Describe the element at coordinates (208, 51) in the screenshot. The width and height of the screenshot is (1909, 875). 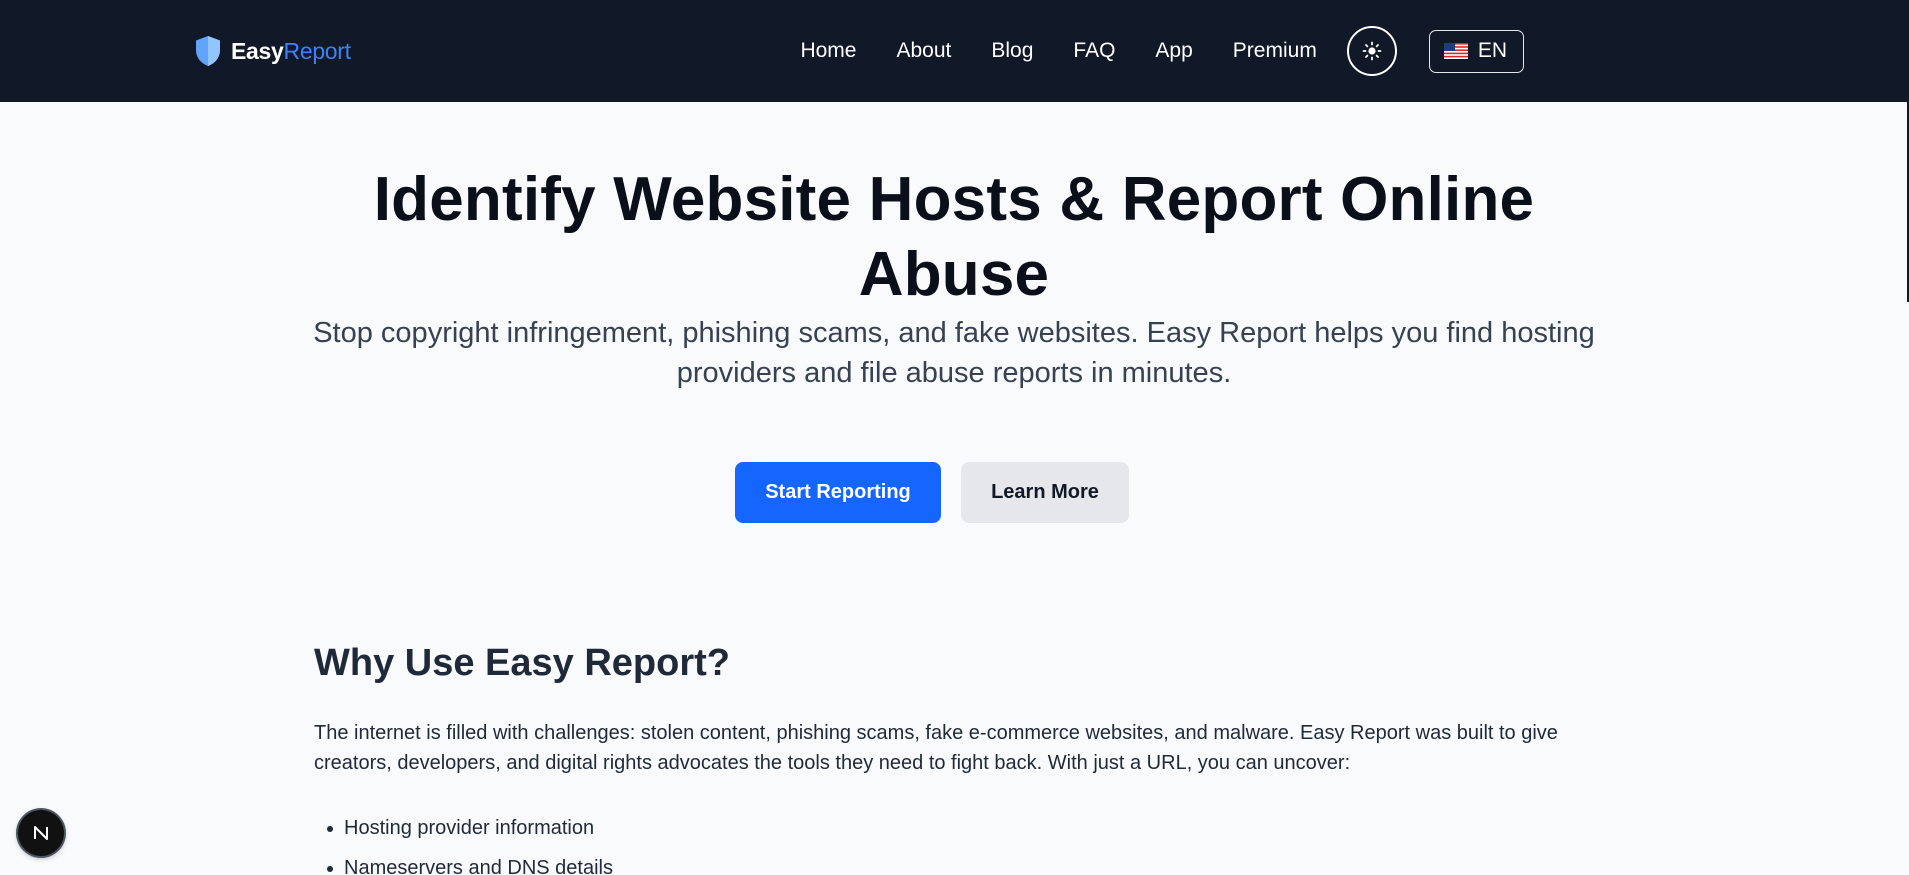
I see `shield-icon` at that location.